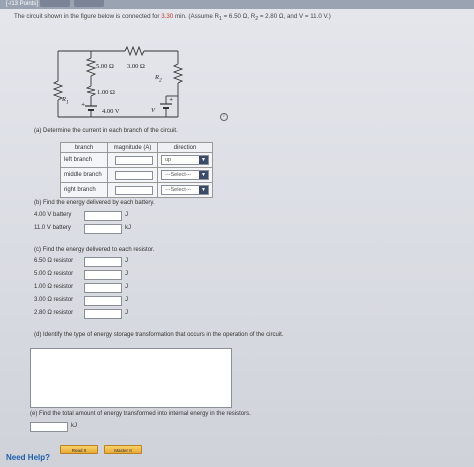 Image resolution: width=474 pixels, height=467 pixels. What do you see at coordinates (54, 287) in the screenshot?
I see `resistor-label: 1.00 Ω resistor` at bounding box center [54, 287].